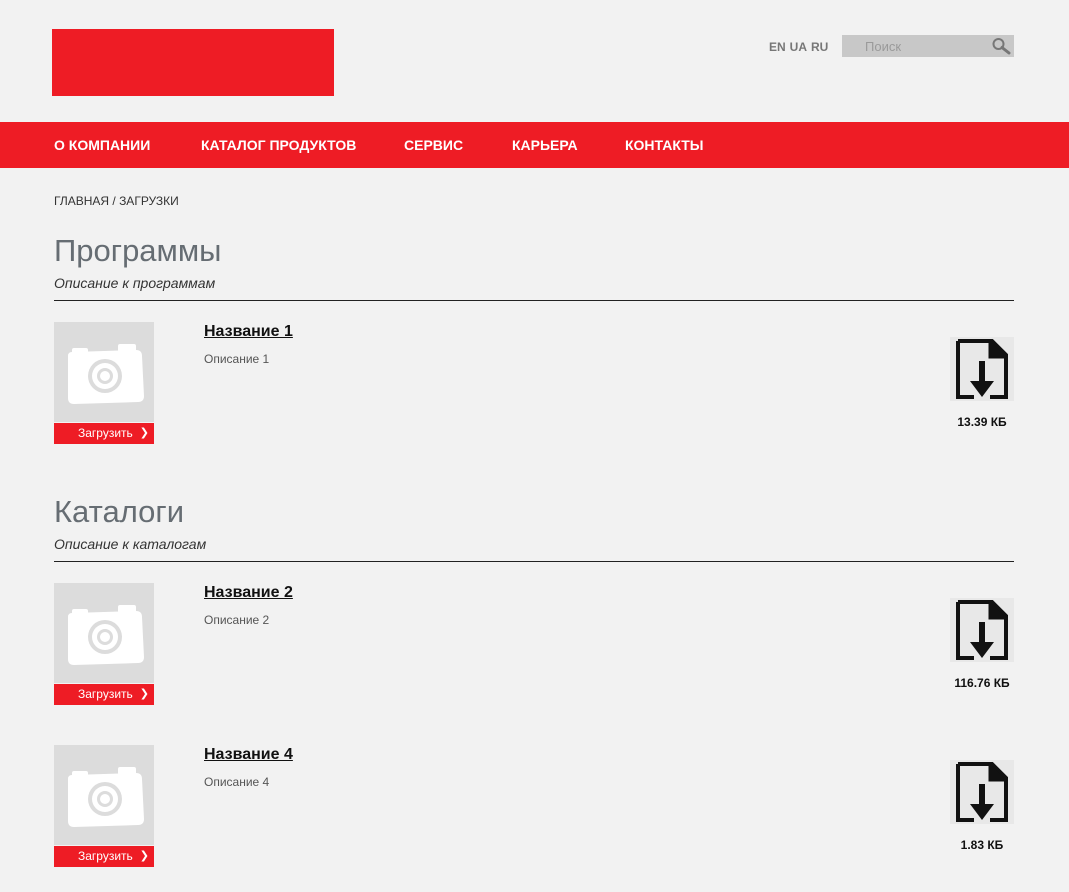 This screenshot has width=1069, height=892. Describe the element at coordinates (135, 283) in the screenshot. I see `section-description-programs: Описание к программам` at that location.